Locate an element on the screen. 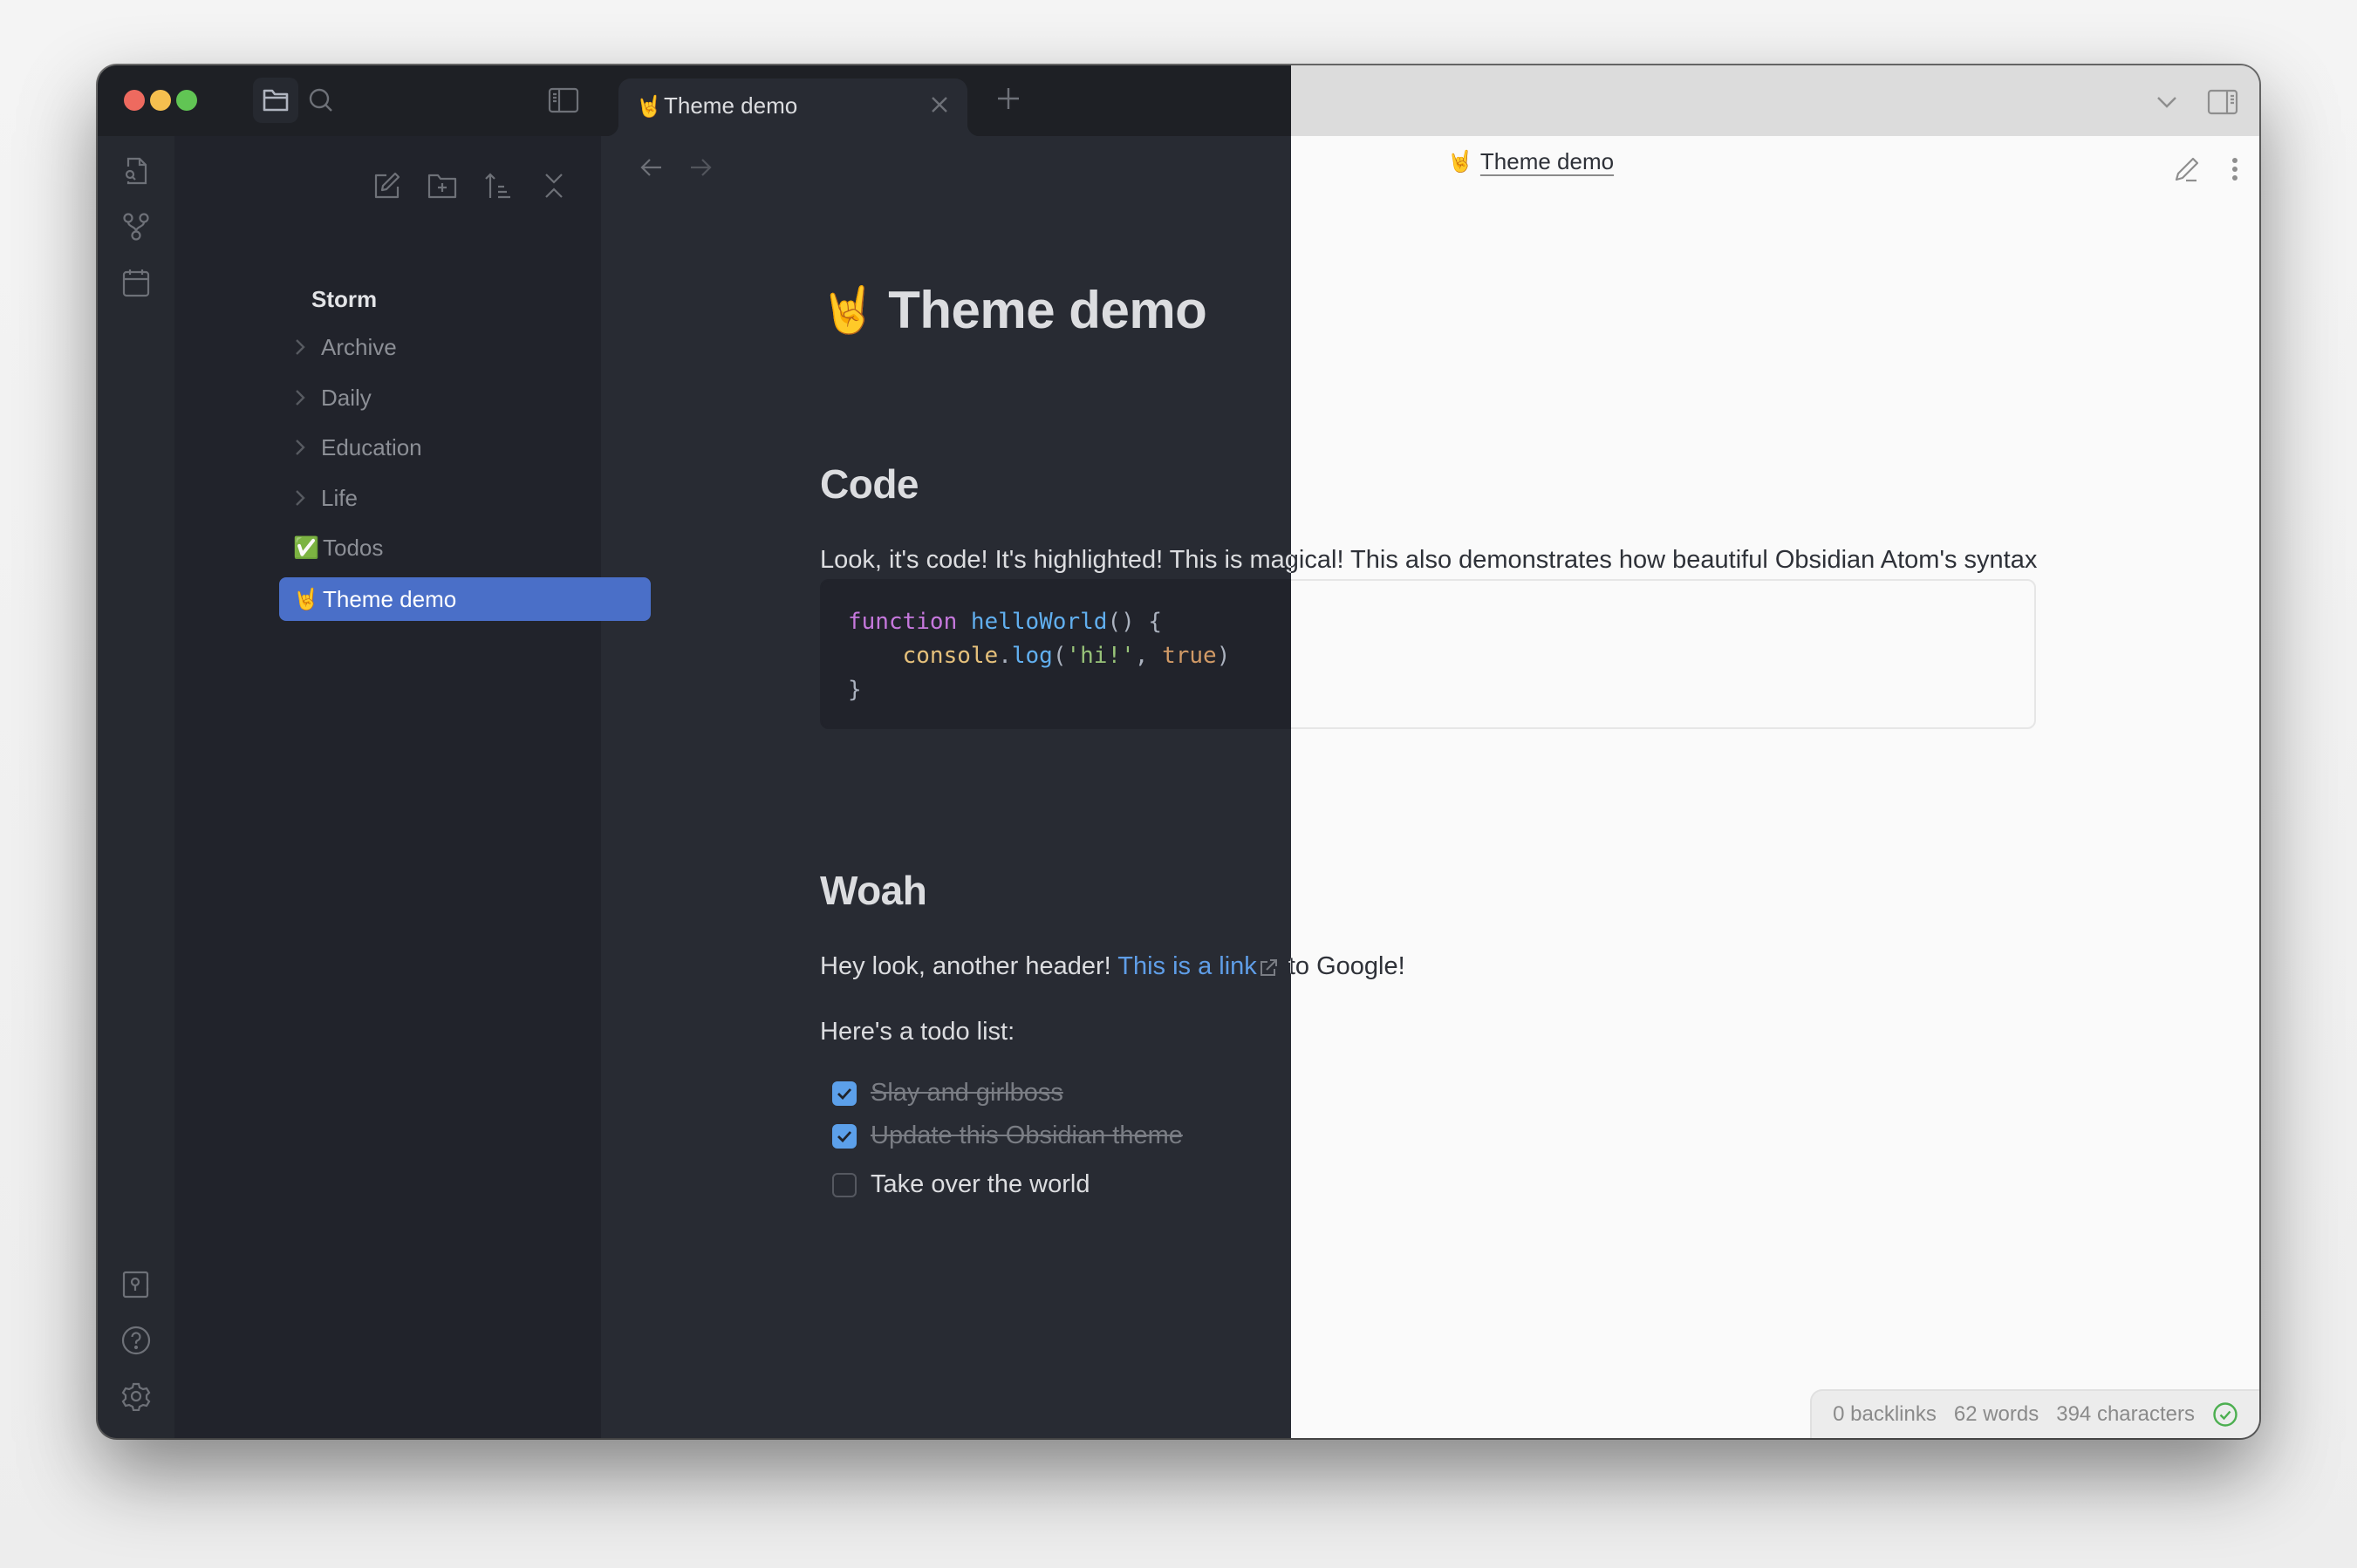  todo-label: Slay and girlboss is located at coordinates (967, 1093).